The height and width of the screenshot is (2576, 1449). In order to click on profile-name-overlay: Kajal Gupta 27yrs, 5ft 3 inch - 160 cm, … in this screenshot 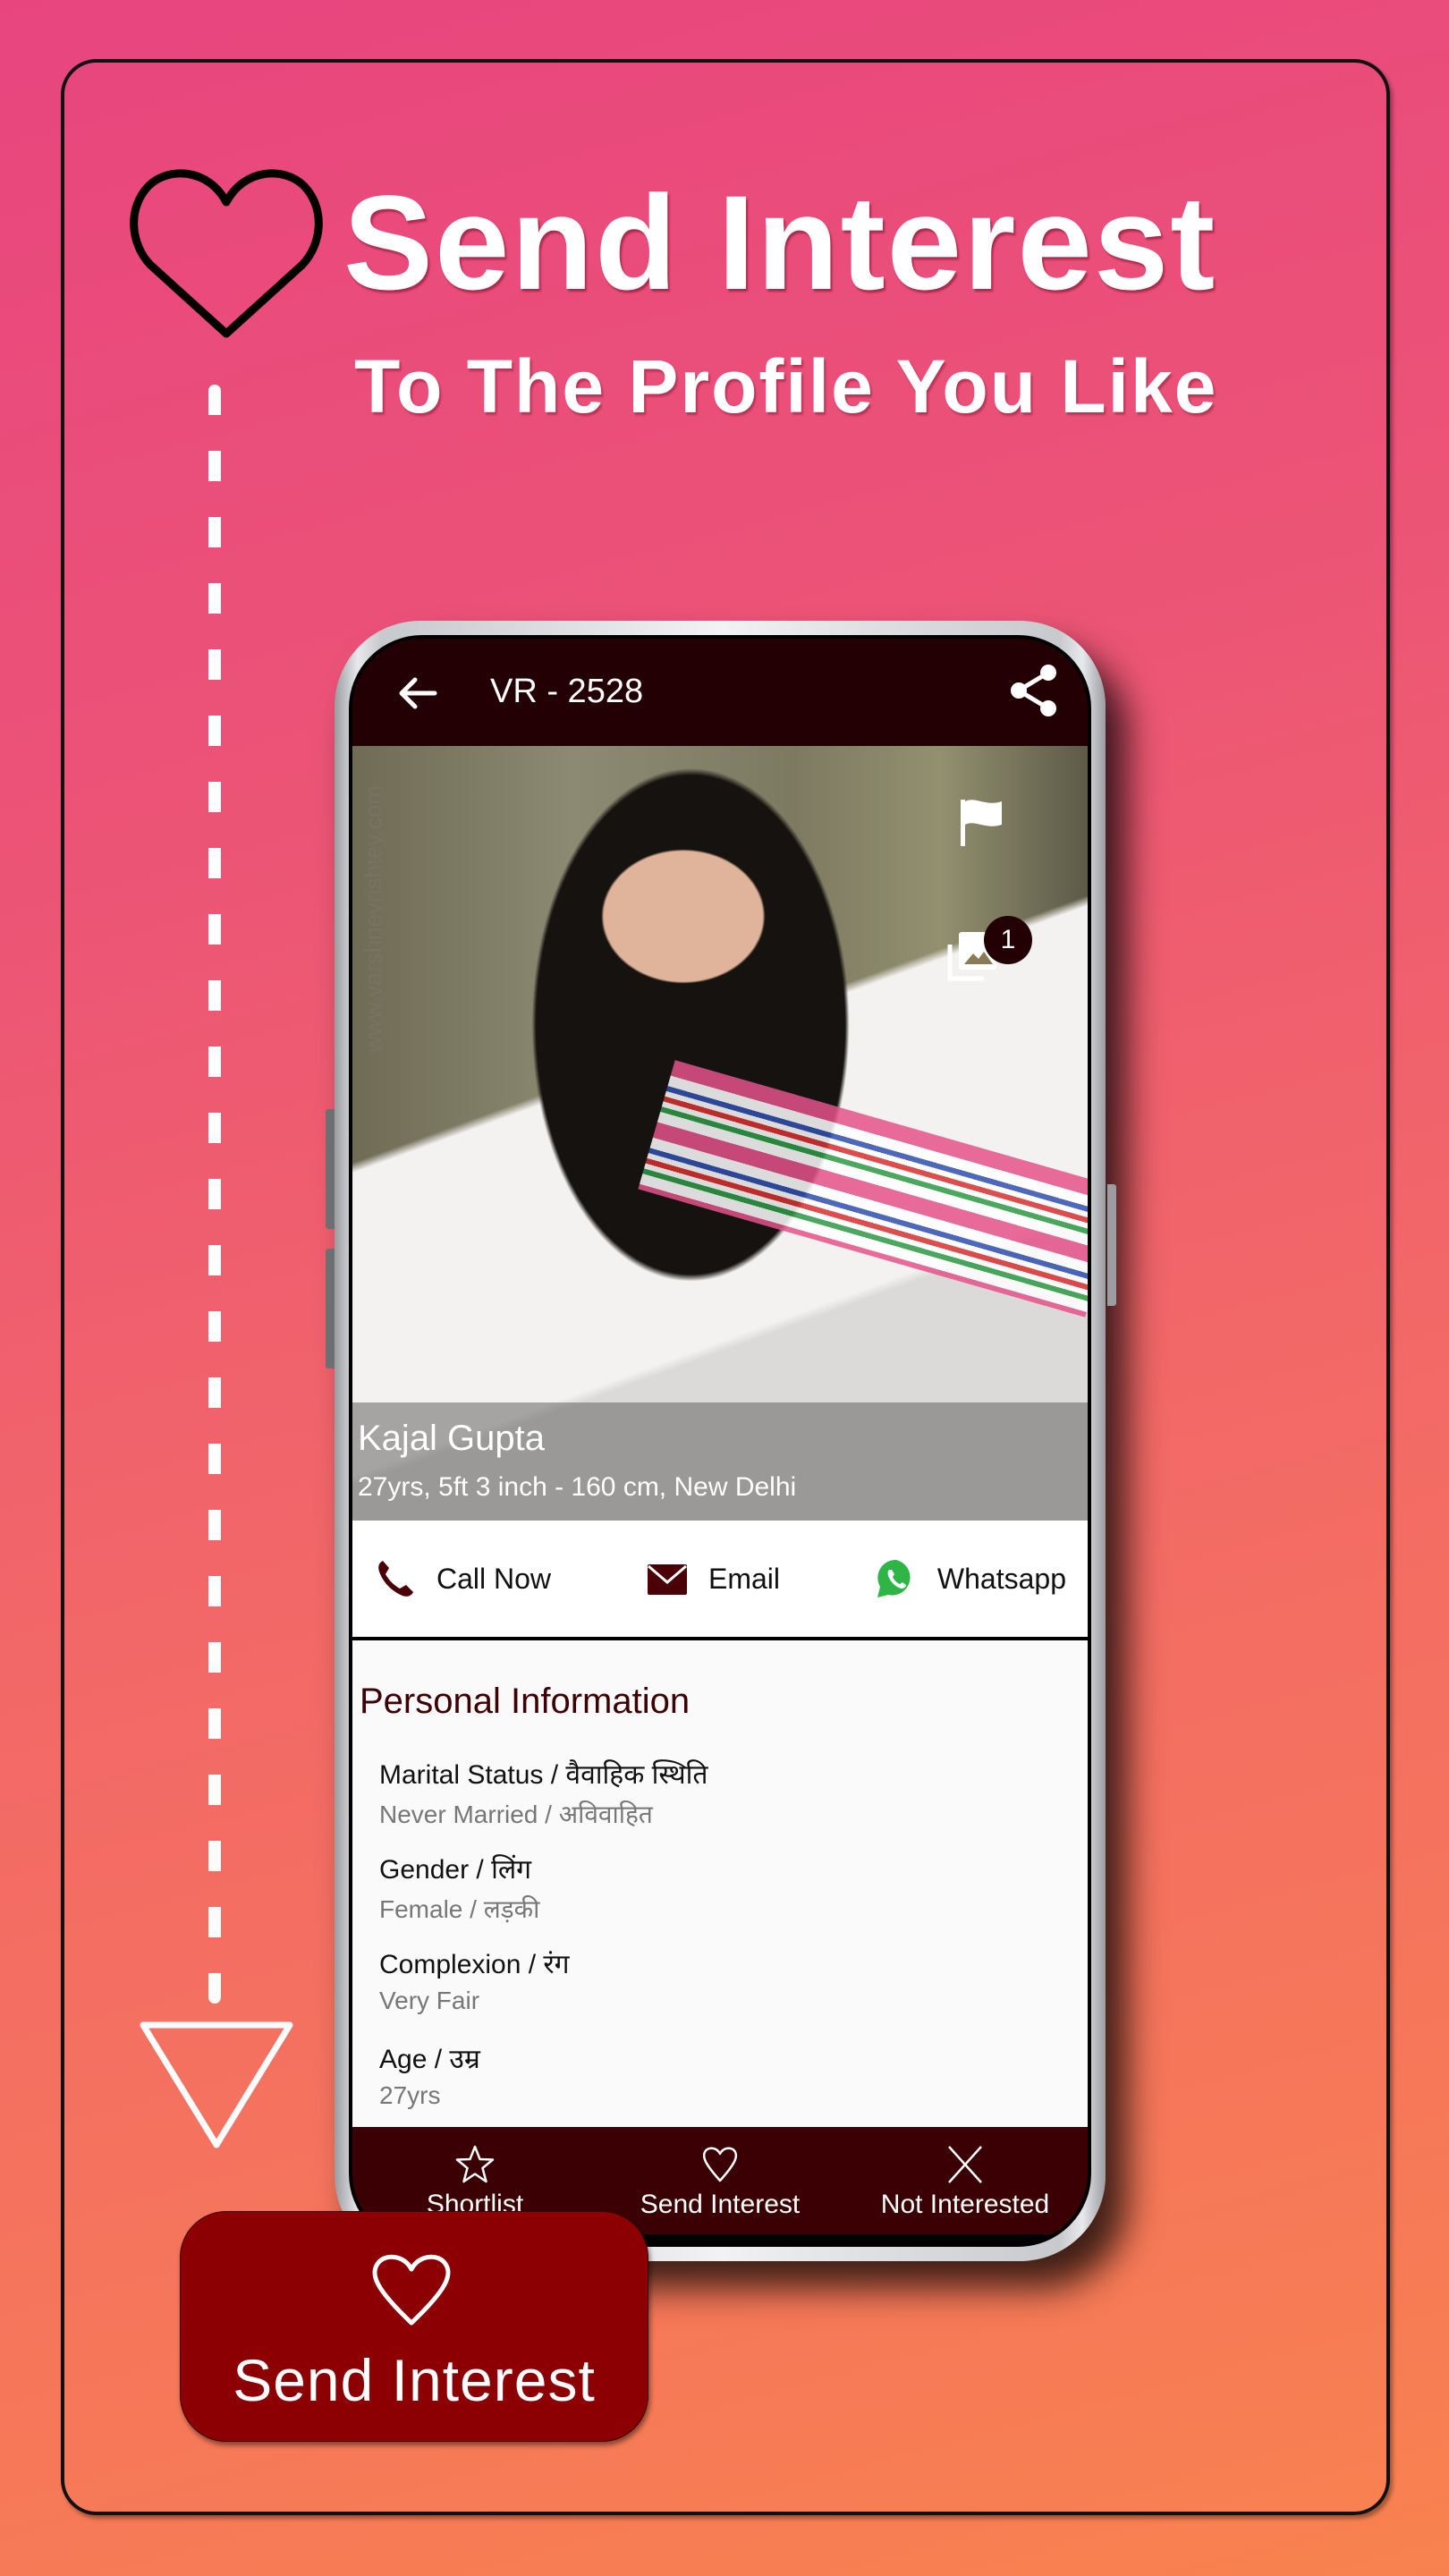, I will do `click(720, 1461)`.